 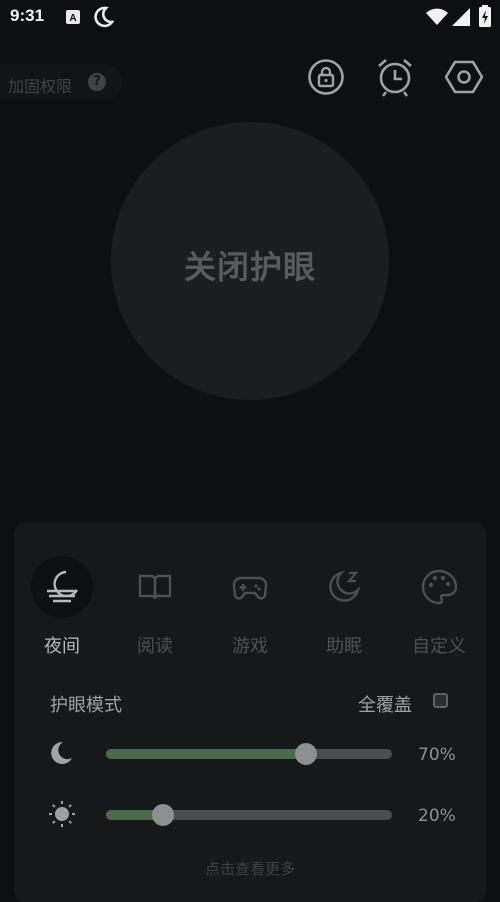 What do you see at coordinates (395, 77) in the screenshot?
I see `alarm-clock-icon` at bounding box center [395, 77].